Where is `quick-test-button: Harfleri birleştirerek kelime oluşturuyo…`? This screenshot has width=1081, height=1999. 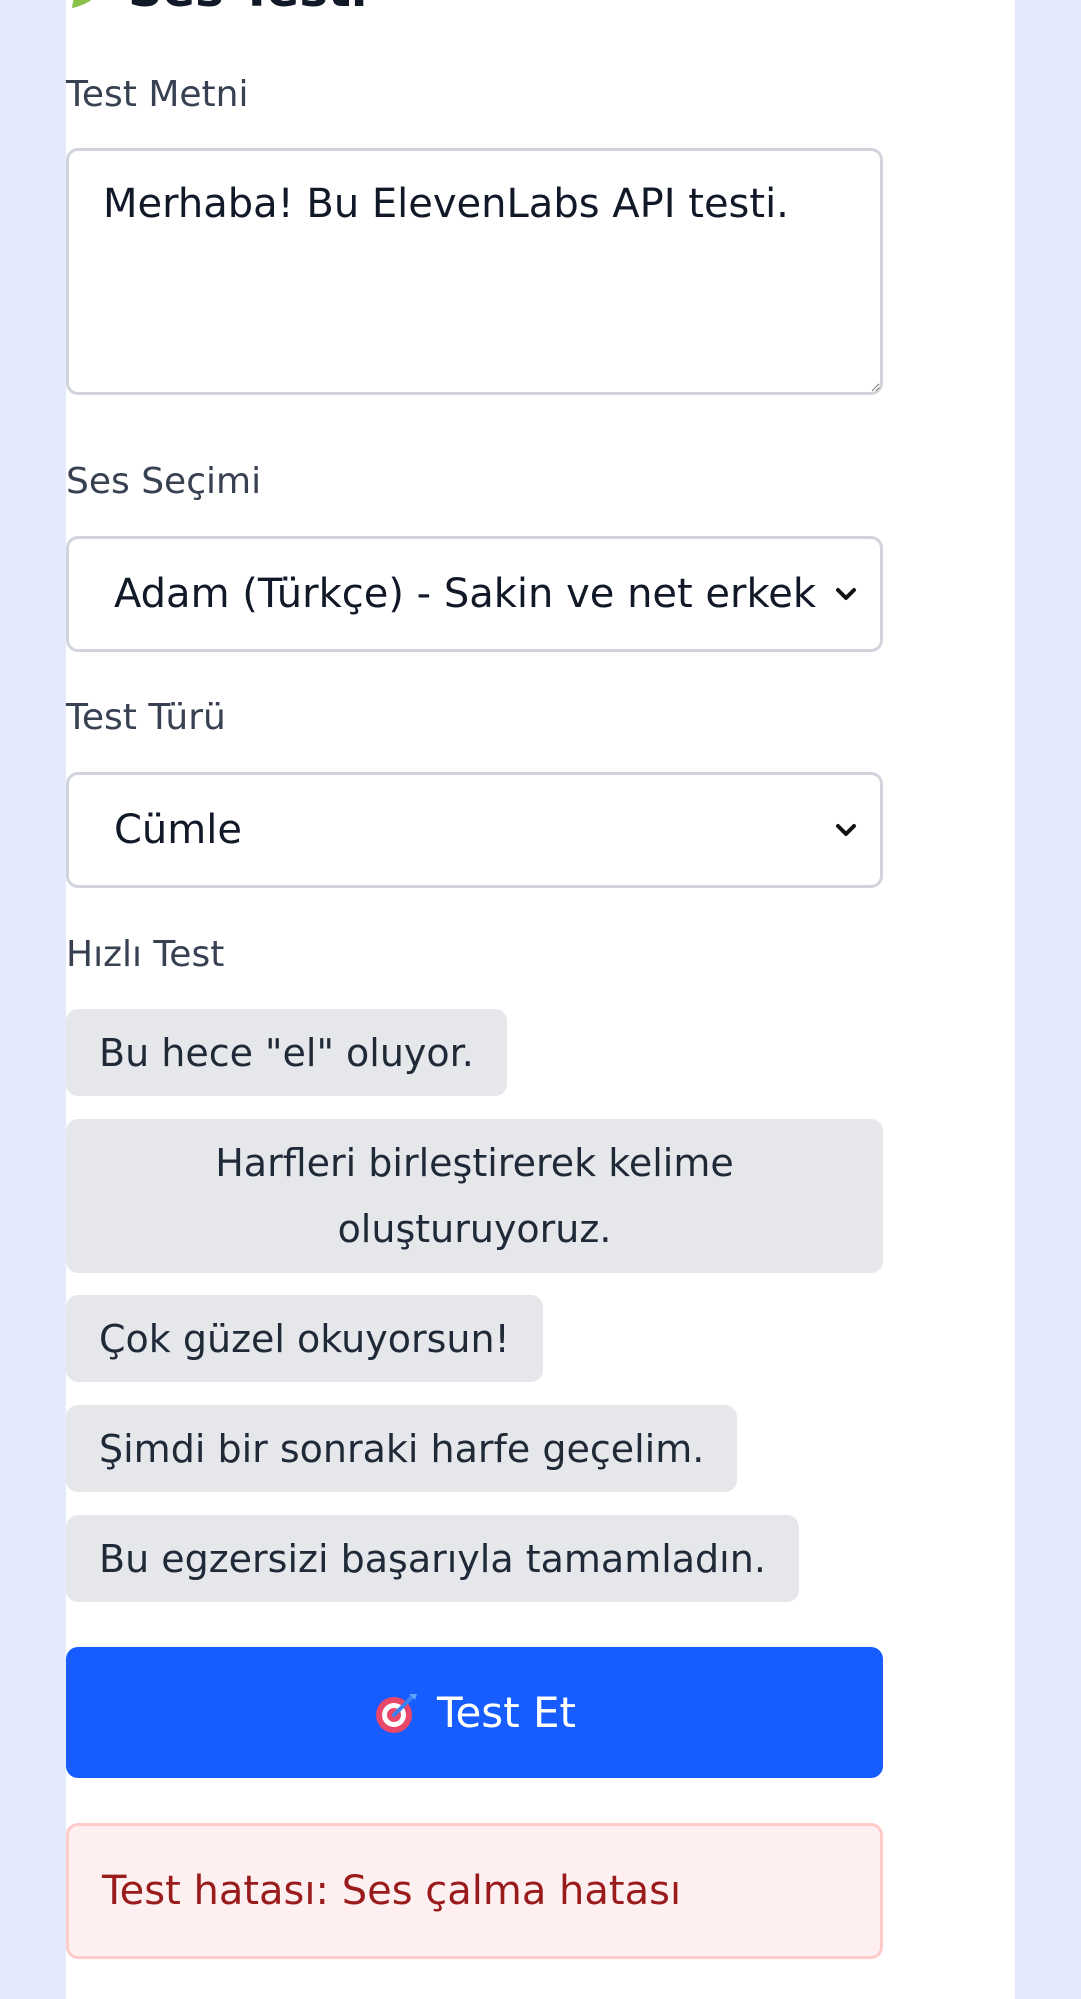 quick-test-button: Harfleri birleştirerek kelime oluşturuyo… is located at coordinates (474, 1196).